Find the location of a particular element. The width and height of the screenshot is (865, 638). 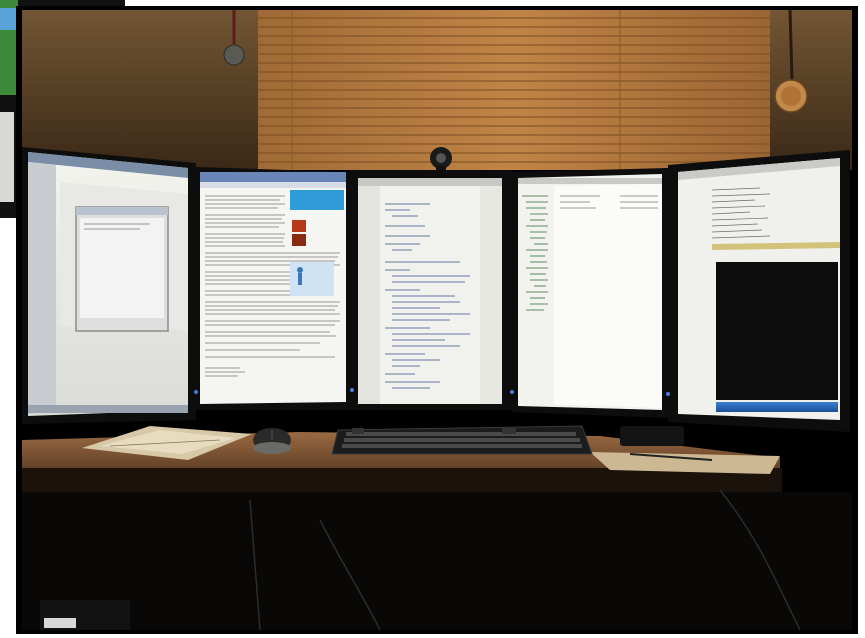

left-monitor is located at coordinates (108, 284).